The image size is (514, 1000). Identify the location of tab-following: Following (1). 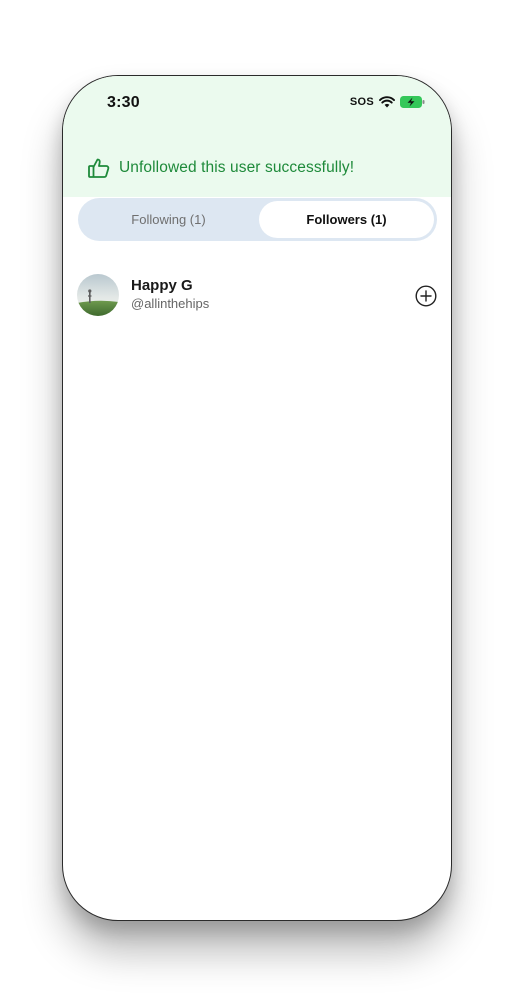
(168, 219).